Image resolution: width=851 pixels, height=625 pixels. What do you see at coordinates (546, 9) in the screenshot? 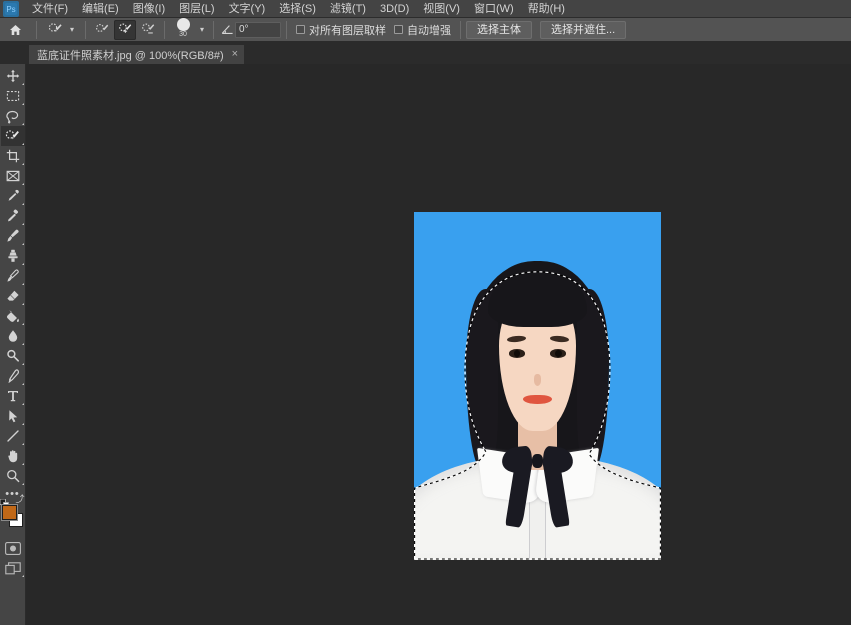
I see `menu-help: 帮助(H)` at bounding box center [546, 9].